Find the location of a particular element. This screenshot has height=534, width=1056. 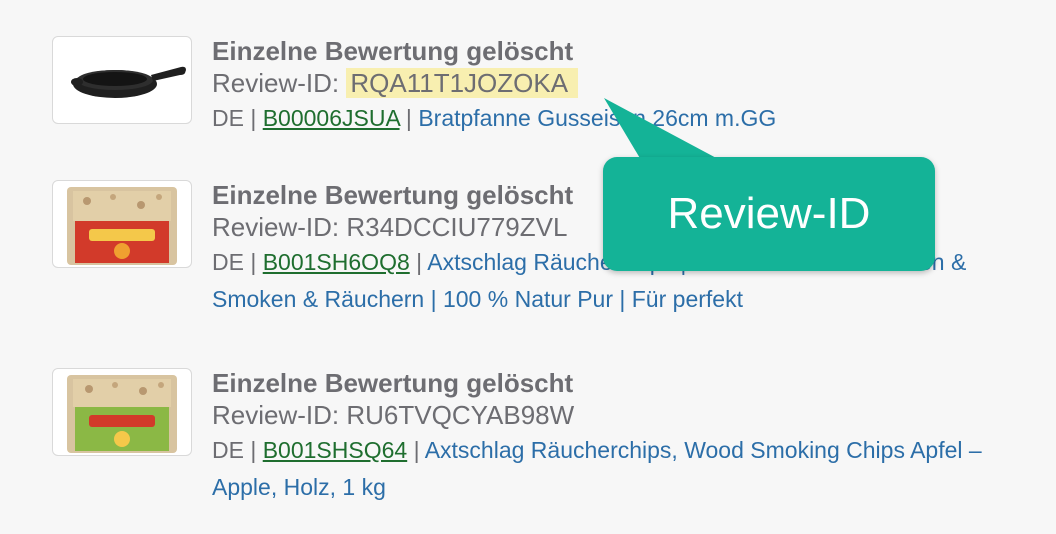

review-line: Review-ID: RQA11T1JOZOKA is located at coordinates (622, 83).